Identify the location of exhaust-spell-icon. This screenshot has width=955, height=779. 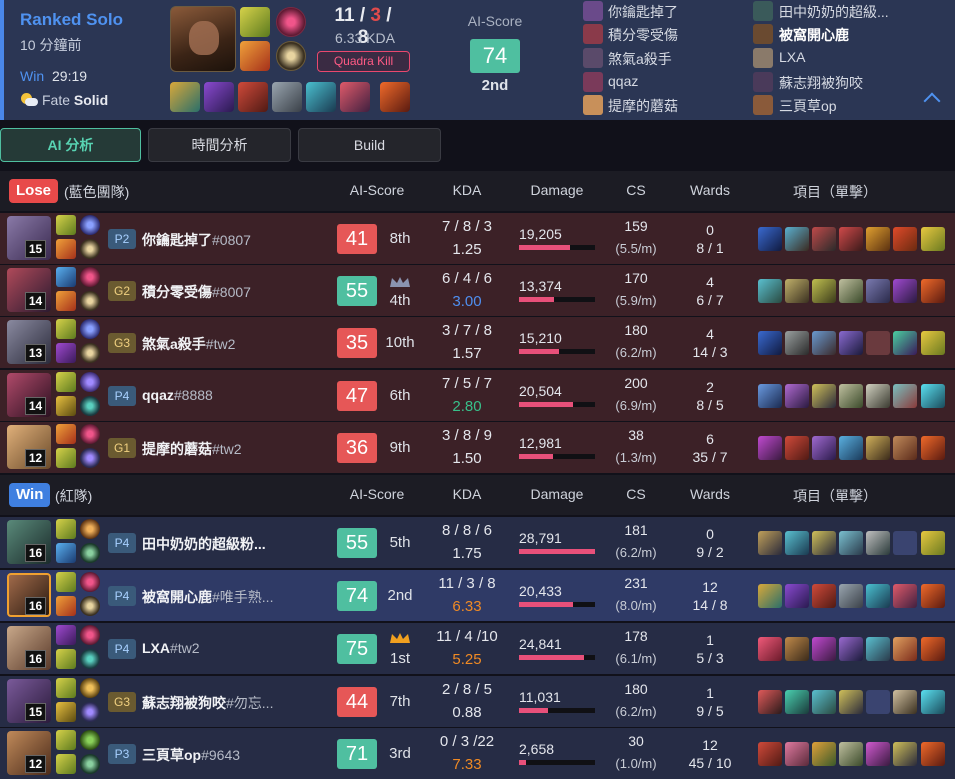
(66, 764).